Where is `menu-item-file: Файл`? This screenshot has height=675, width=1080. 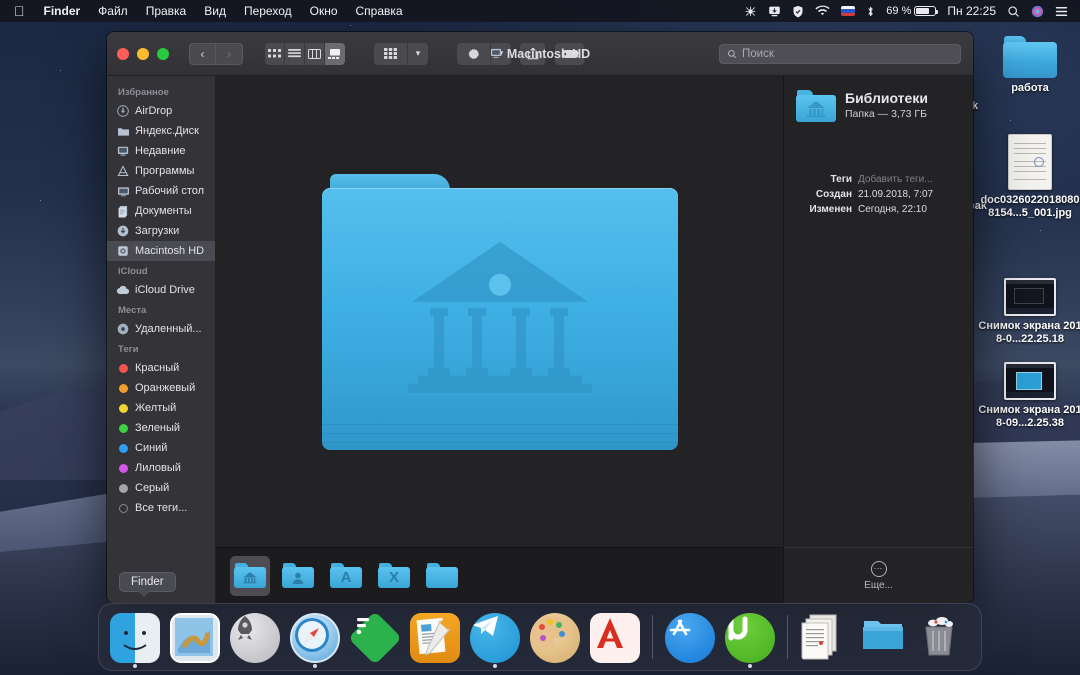 menu-item-file: Файл is located at coordinates (113, 11).